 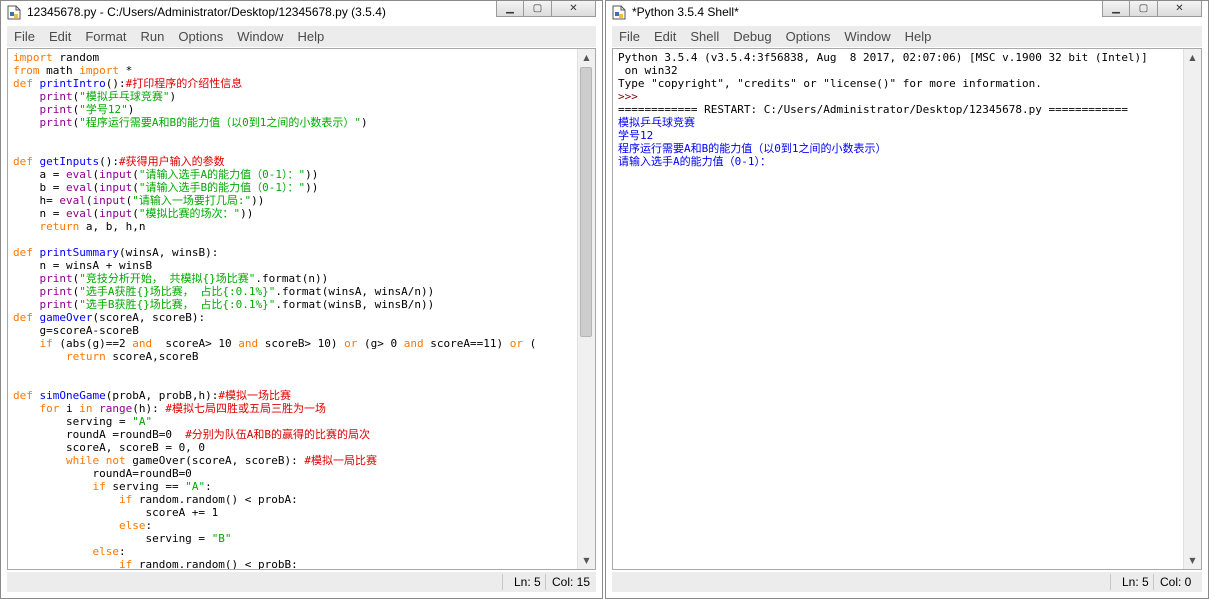 I want to click on window-title: *Python 3.5.4 Shell*, so click(x=685, y=12).